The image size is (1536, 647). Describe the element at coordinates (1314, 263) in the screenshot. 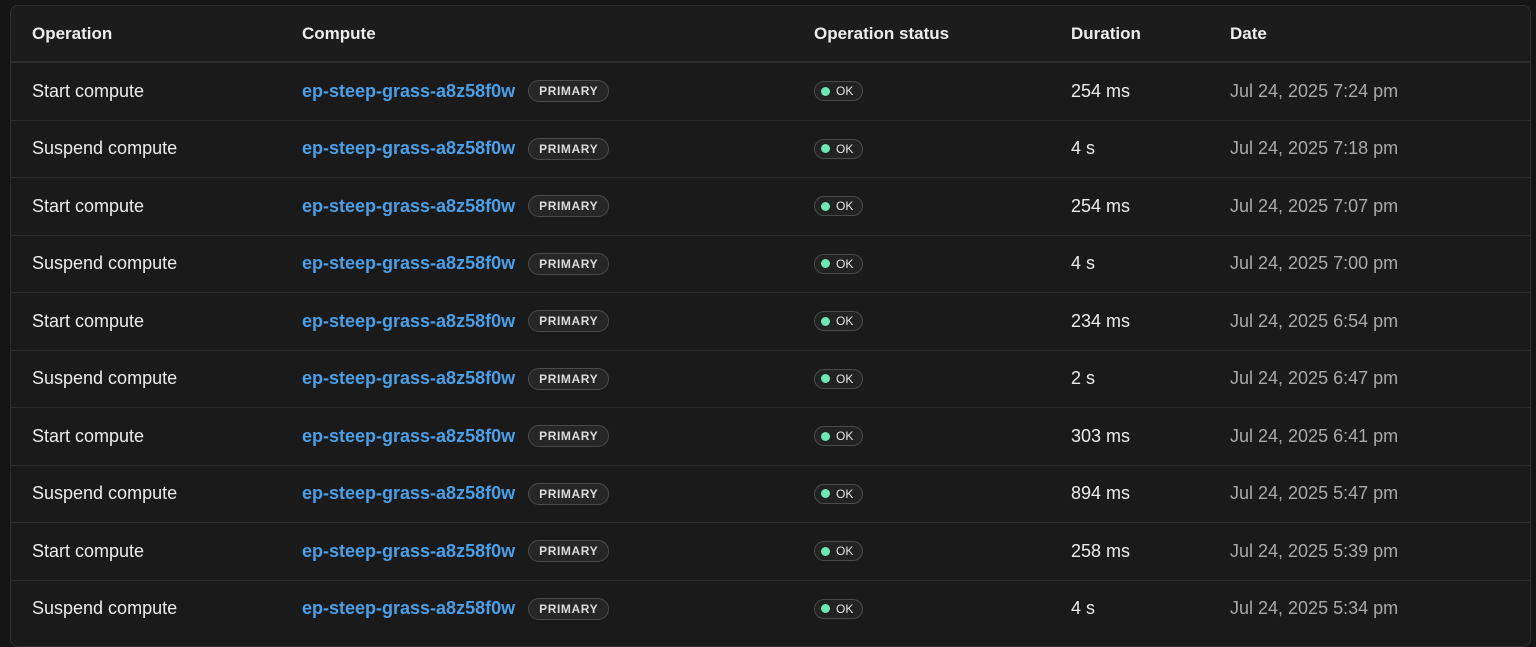

I see `date-cell: Jul 24, 2025 7:00 pm` at that location.